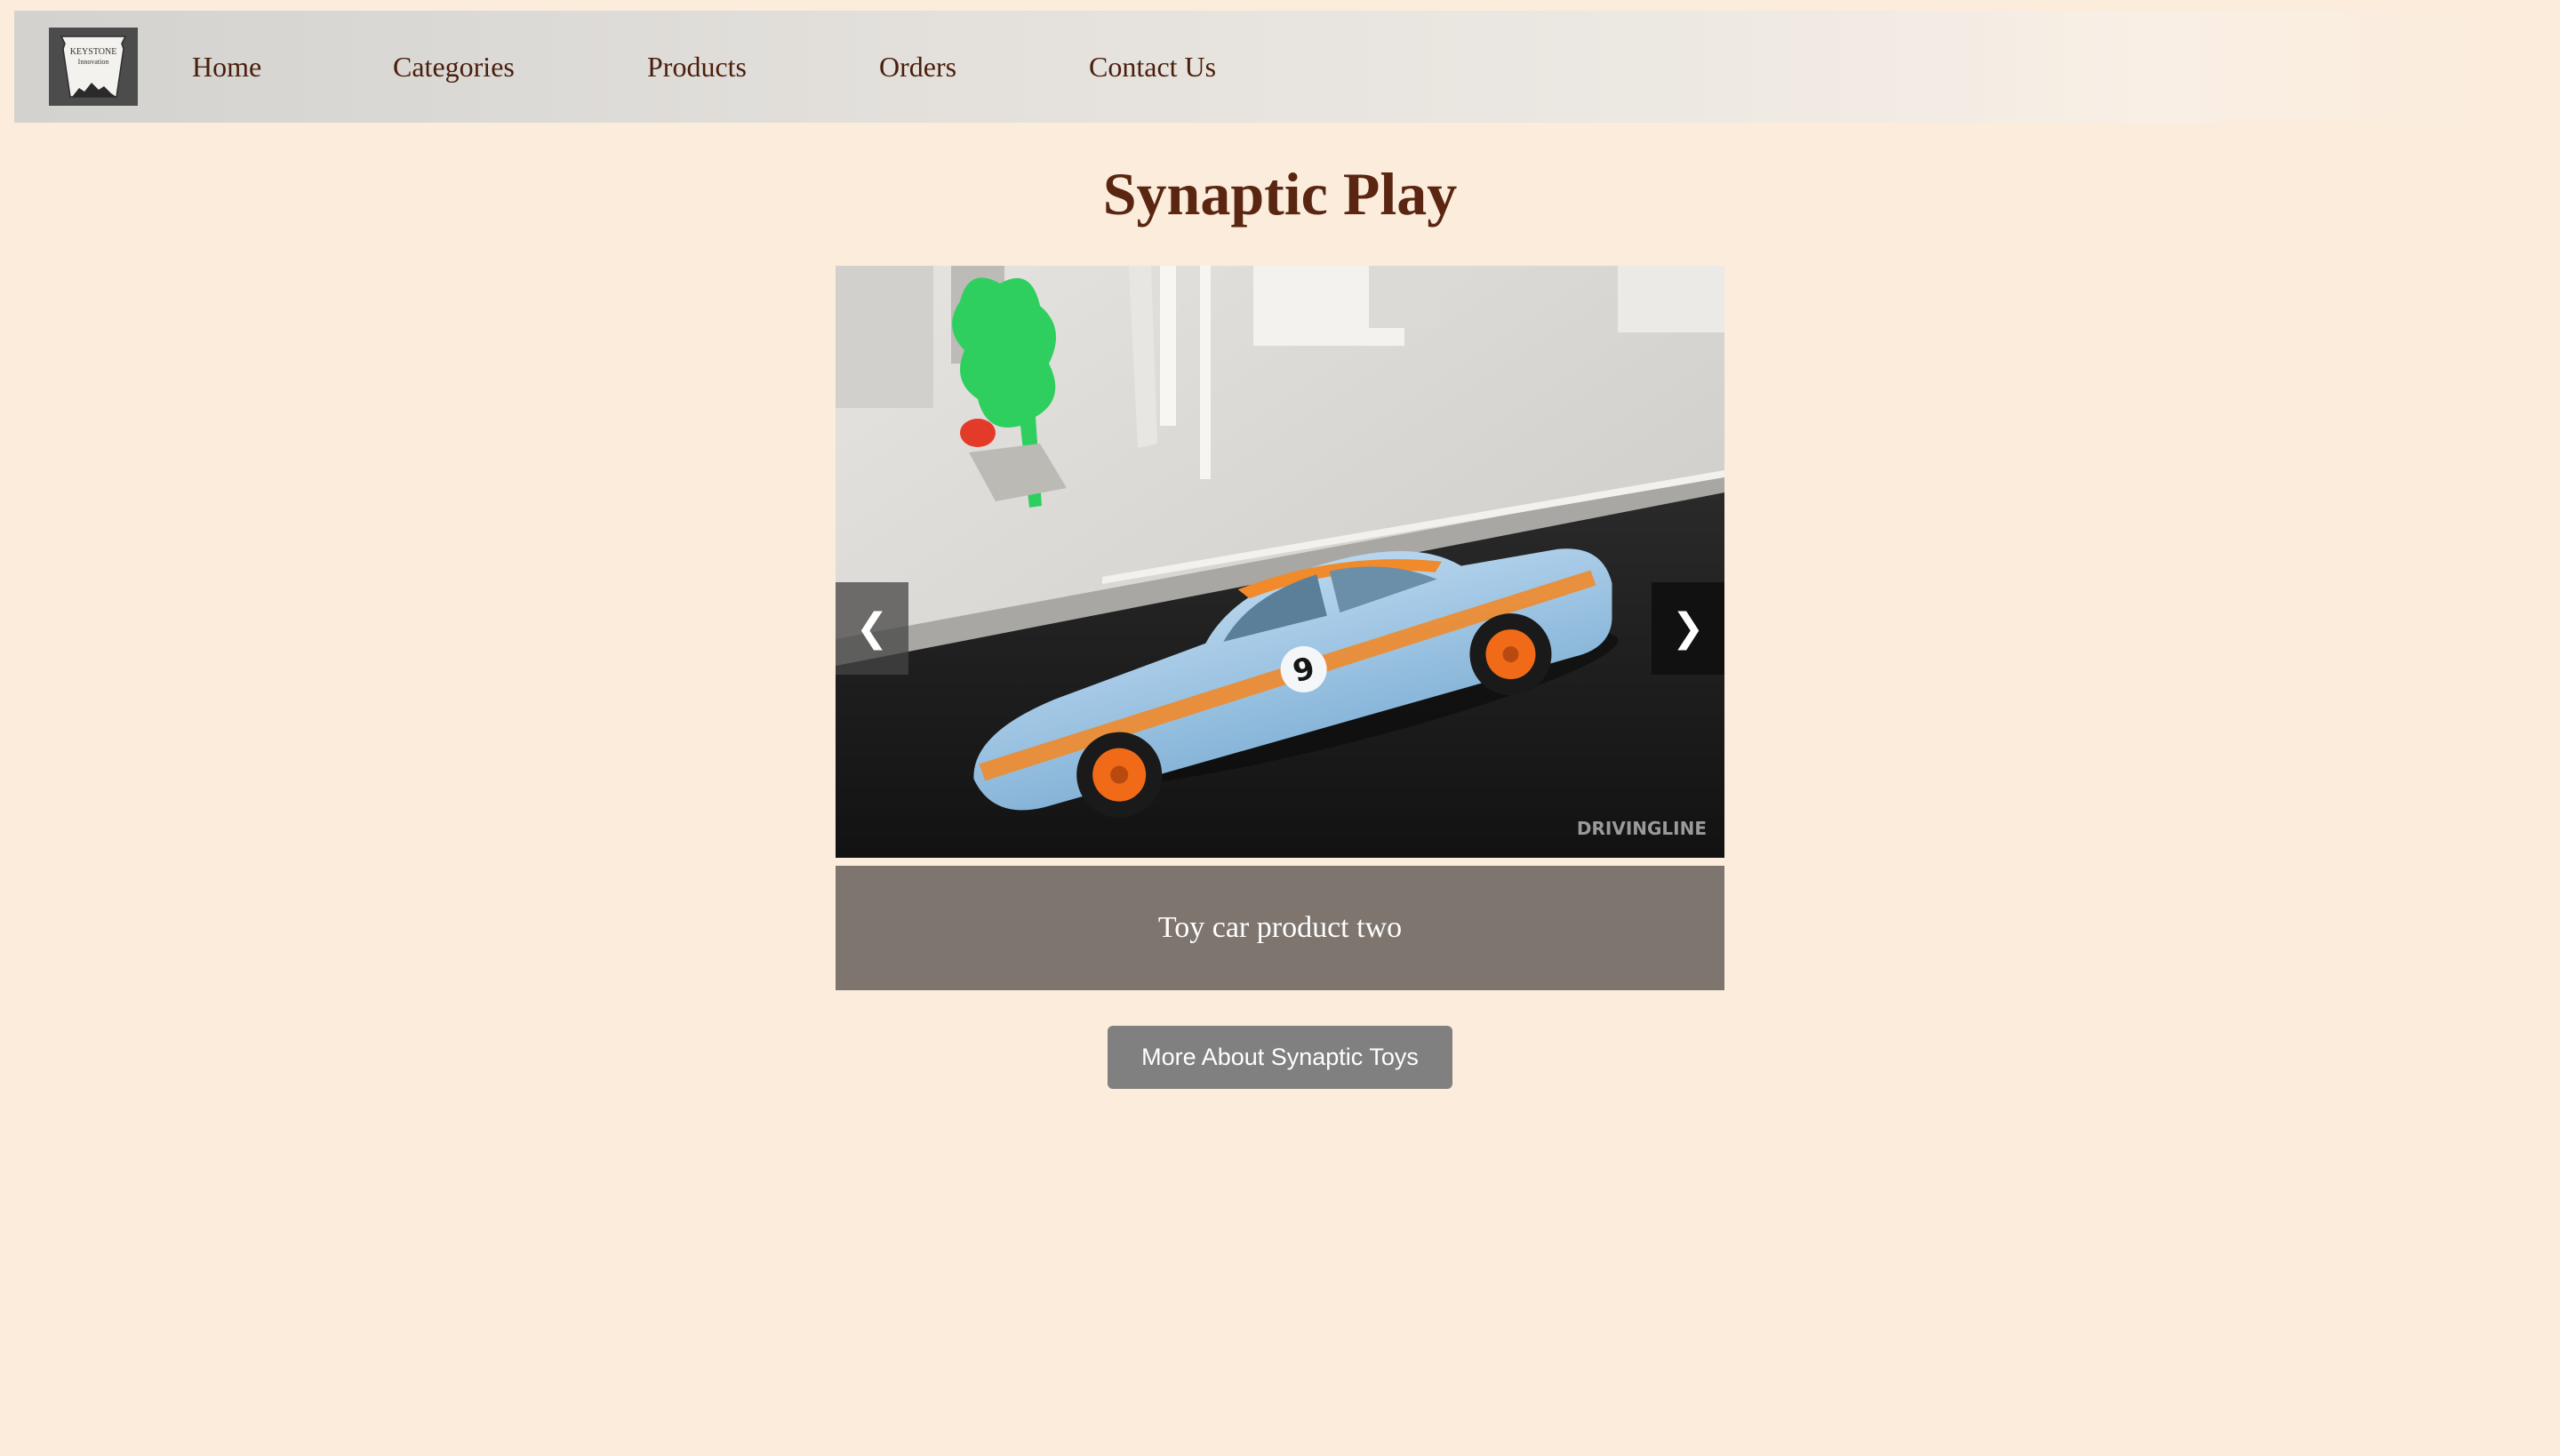 The image size is (2560, 1456). I want to click on carousel-prev-button: ❮, so click(872, 628).